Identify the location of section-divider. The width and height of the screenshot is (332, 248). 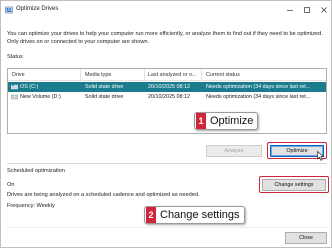
(167, 163).